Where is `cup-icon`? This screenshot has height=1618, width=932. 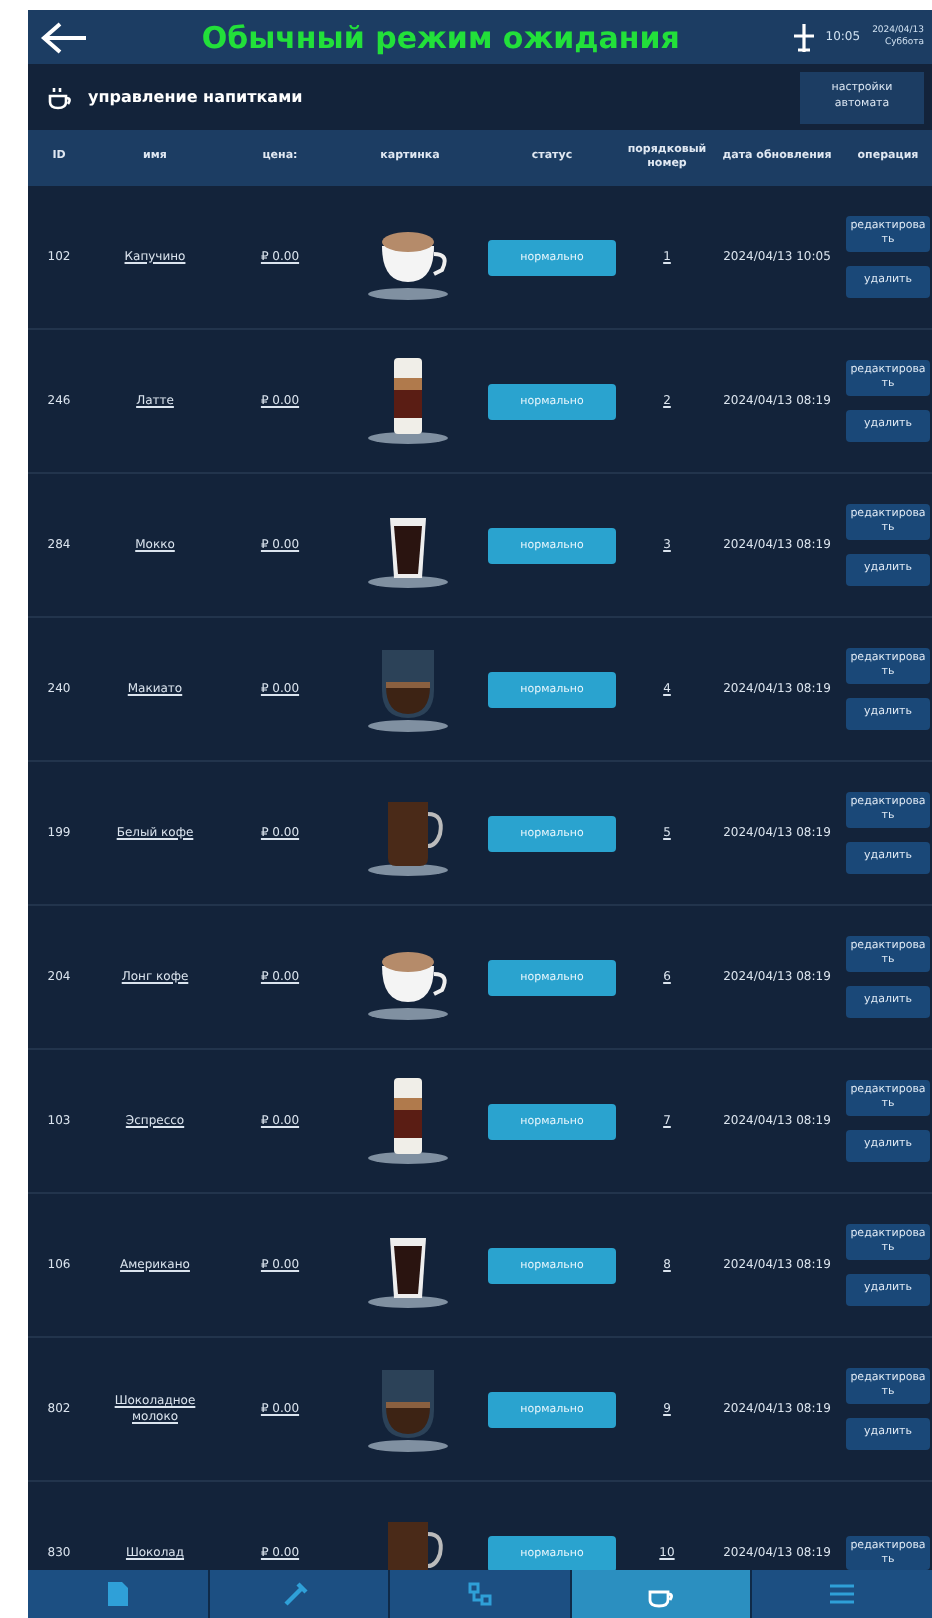 cup-icon is located at coordinates (60, 97).